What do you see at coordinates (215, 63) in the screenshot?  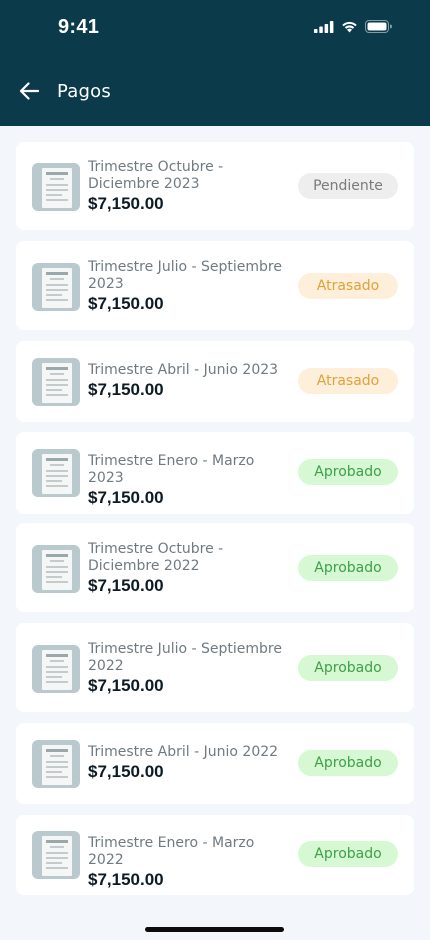 I see `app-header: 9:41 Pagos` at bounding box center [215, 63].